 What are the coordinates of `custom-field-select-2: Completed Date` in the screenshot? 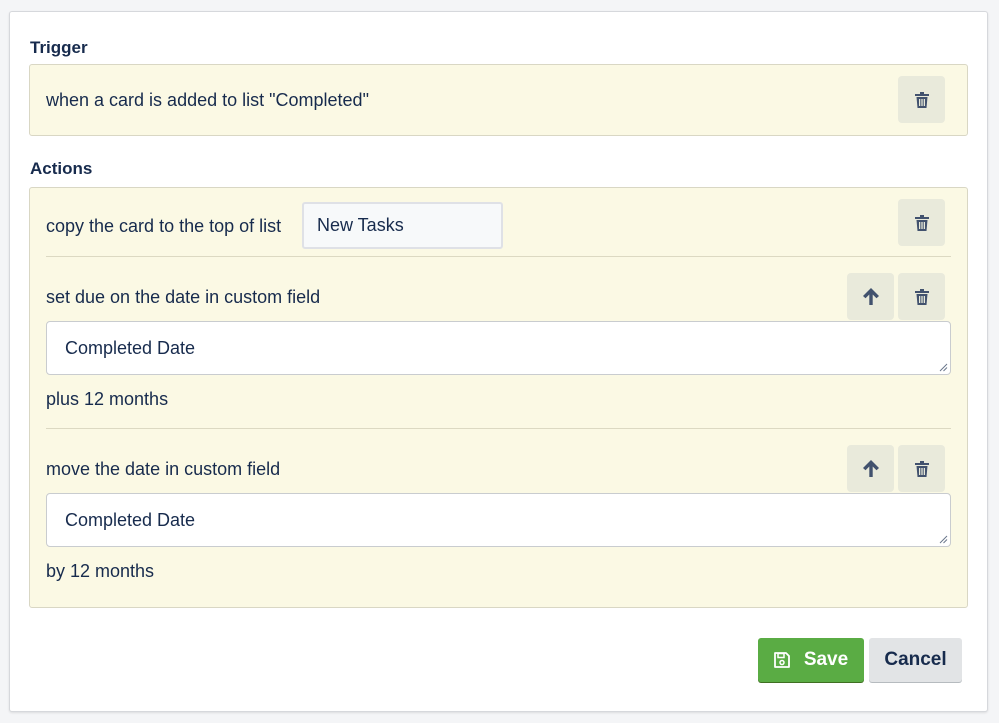 It's located at (498, 520).